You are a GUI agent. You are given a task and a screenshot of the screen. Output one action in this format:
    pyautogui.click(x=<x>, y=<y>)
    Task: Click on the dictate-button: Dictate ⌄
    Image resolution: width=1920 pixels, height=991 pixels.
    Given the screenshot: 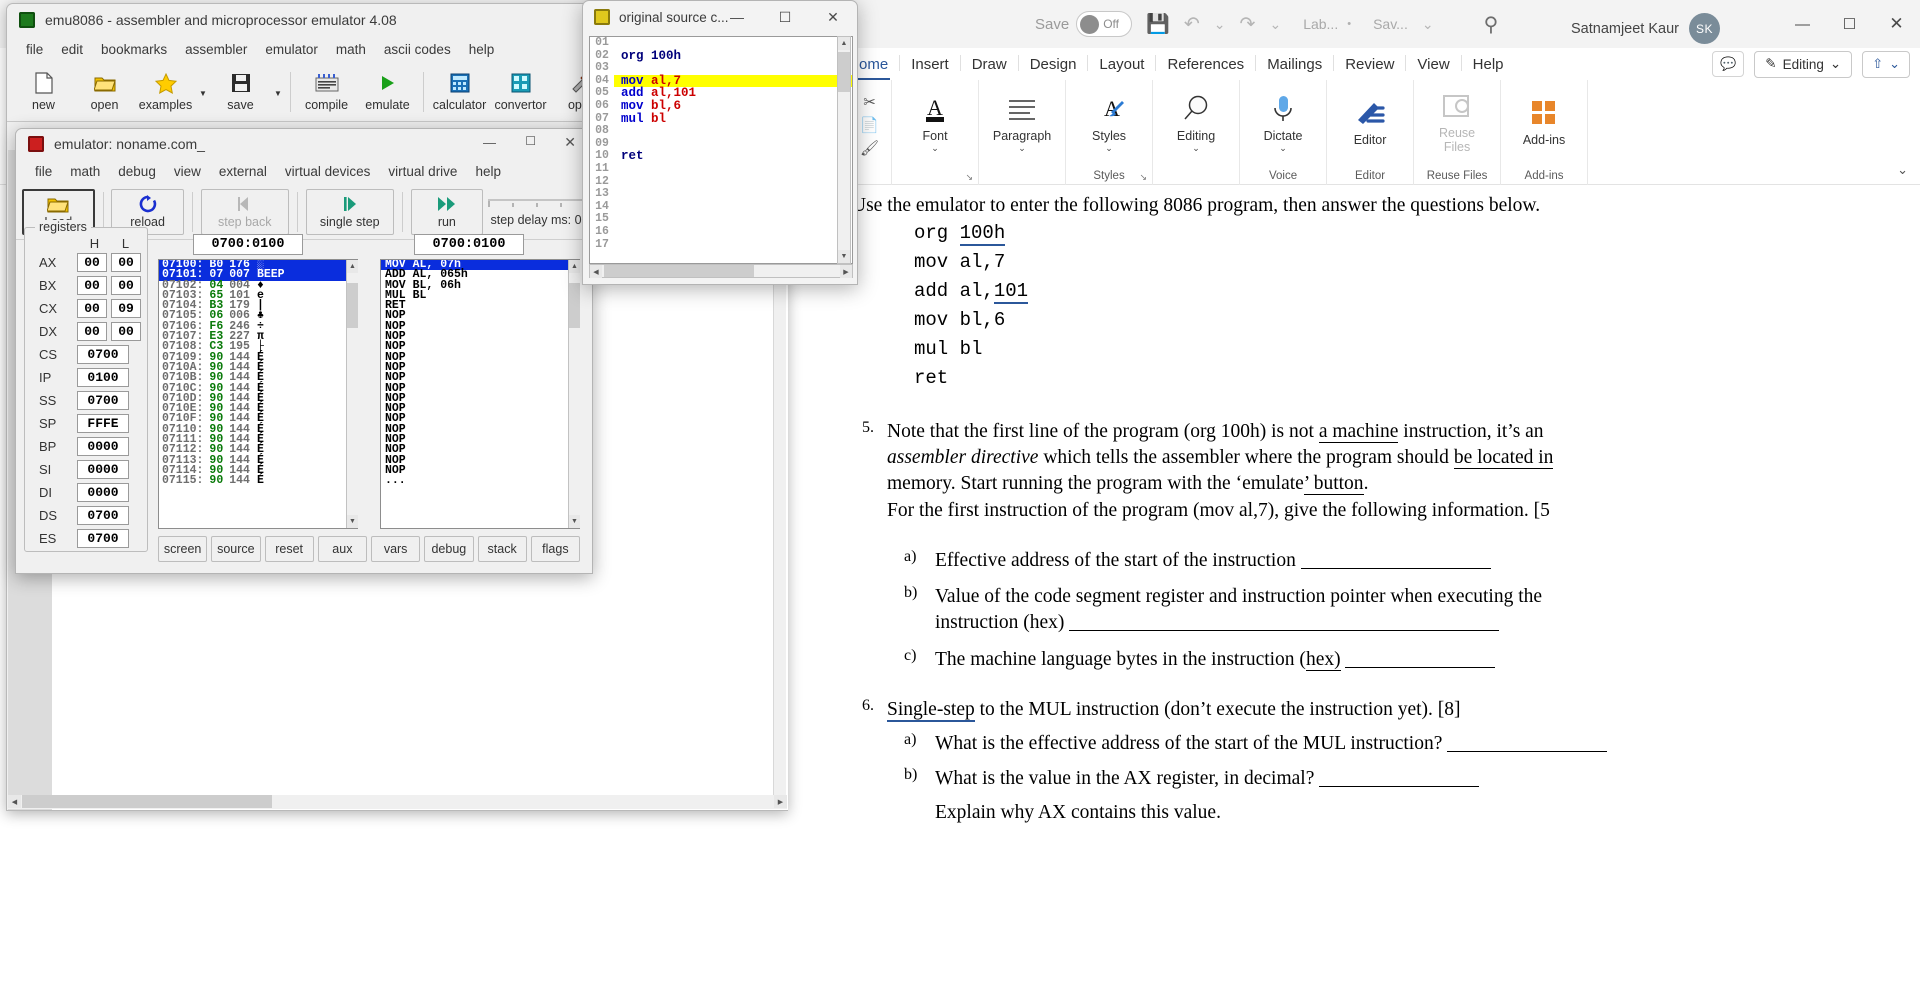 What is the action you would take?
    pyautogui.click(x=1283, y=122)
    